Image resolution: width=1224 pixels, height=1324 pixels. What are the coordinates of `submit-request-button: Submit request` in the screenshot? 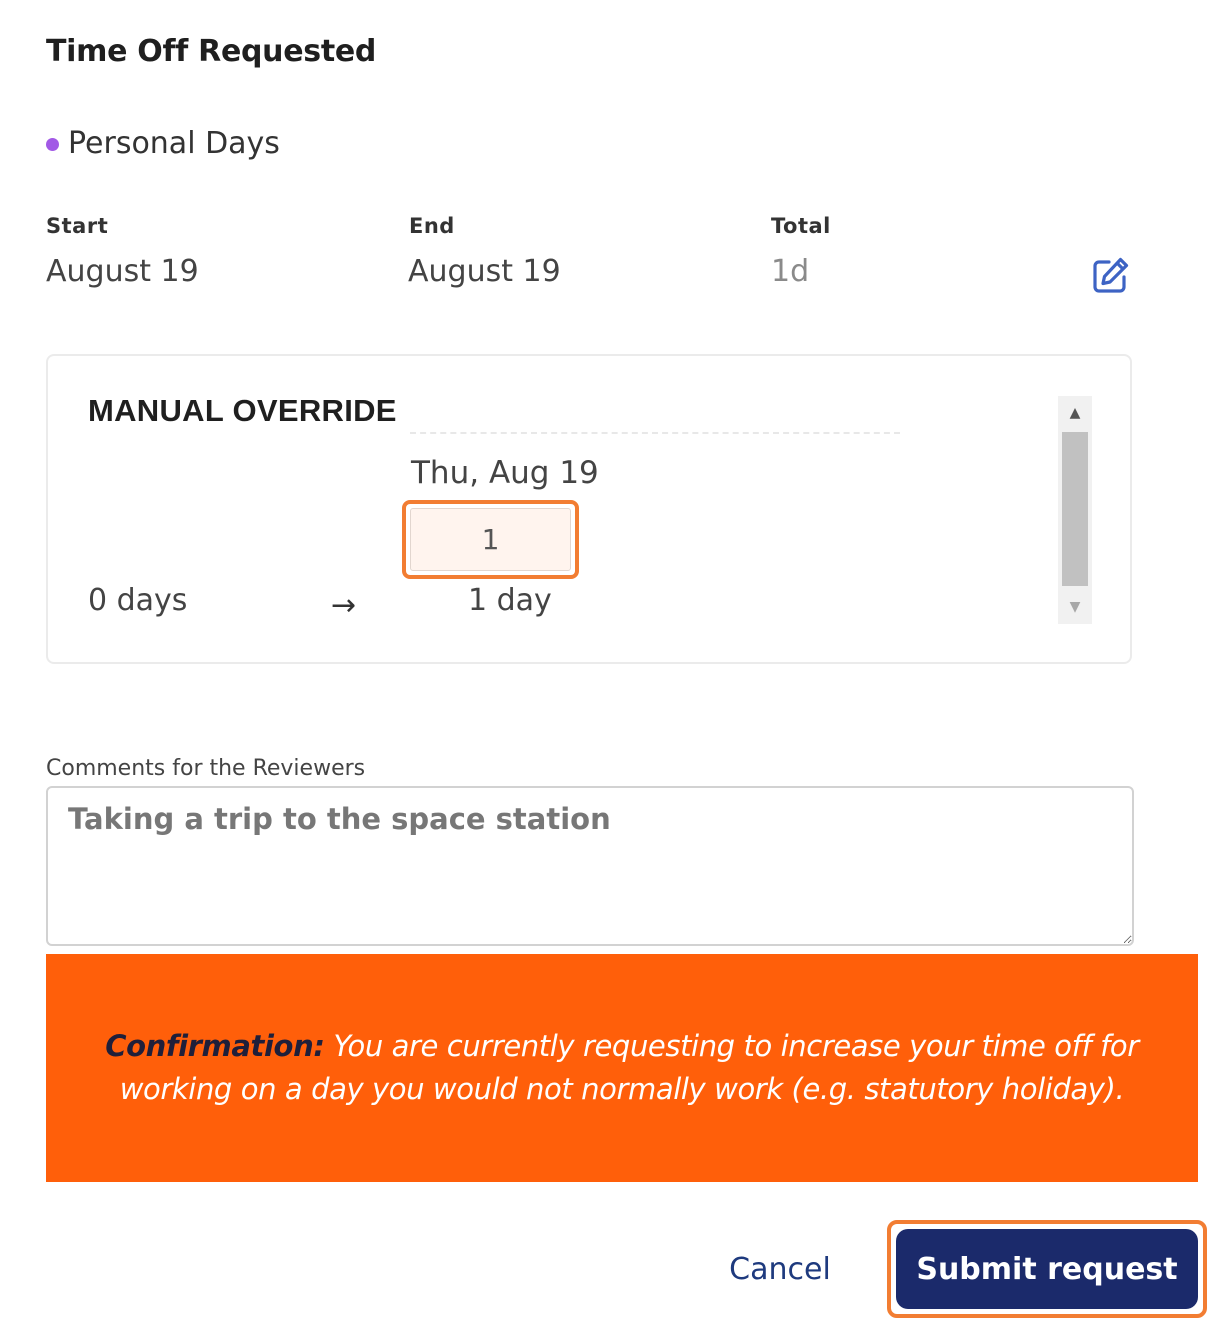 It's located at (1047, 1269).